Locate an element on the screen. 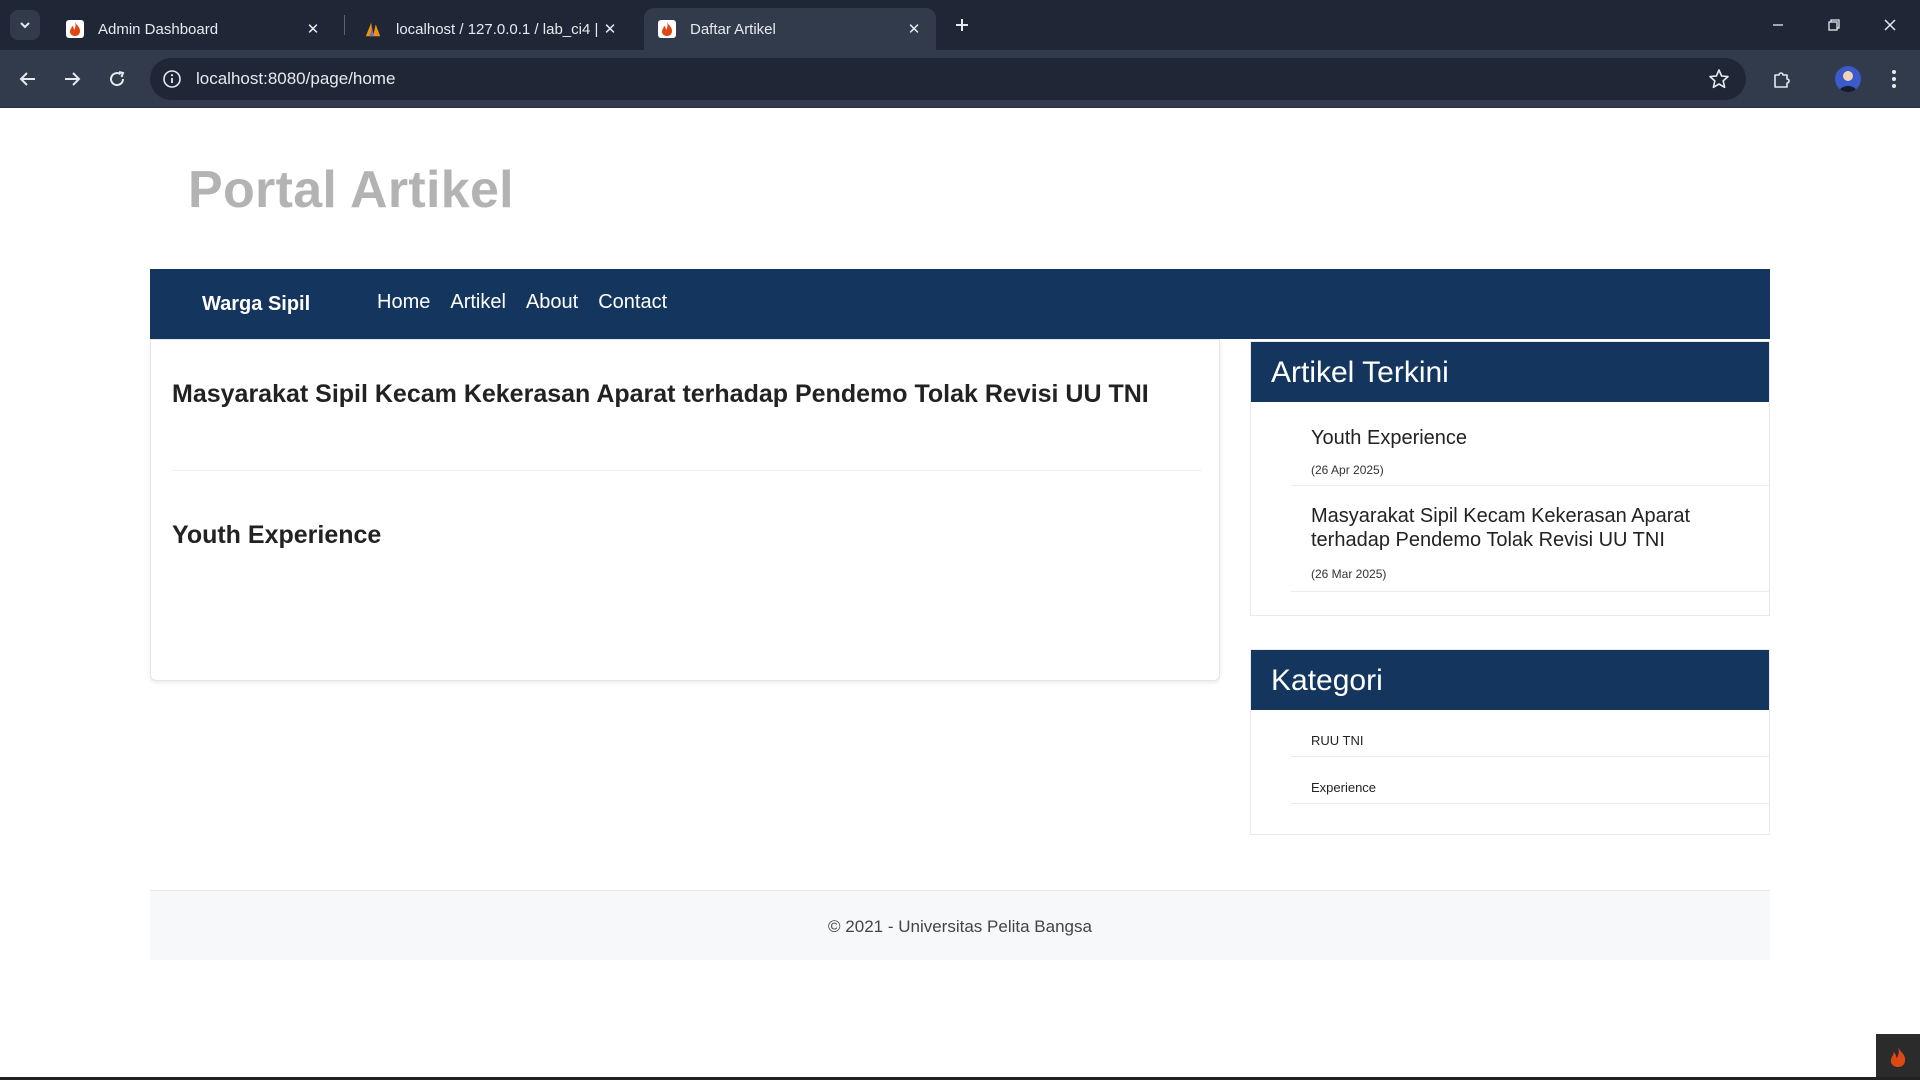 The height and width of the screenshot is (1080, 1920). reload-button is located at coordinates (117, 79).